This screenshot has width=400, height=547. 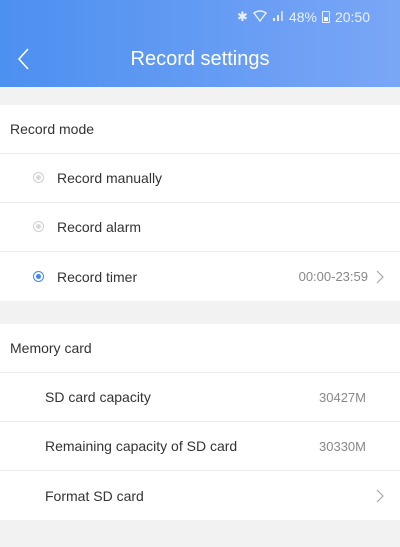 What do you see at coordinates (99, 227) in the screenshot?
I see `record-alarm-label: Record alarm` at bounding box center [99, 227].